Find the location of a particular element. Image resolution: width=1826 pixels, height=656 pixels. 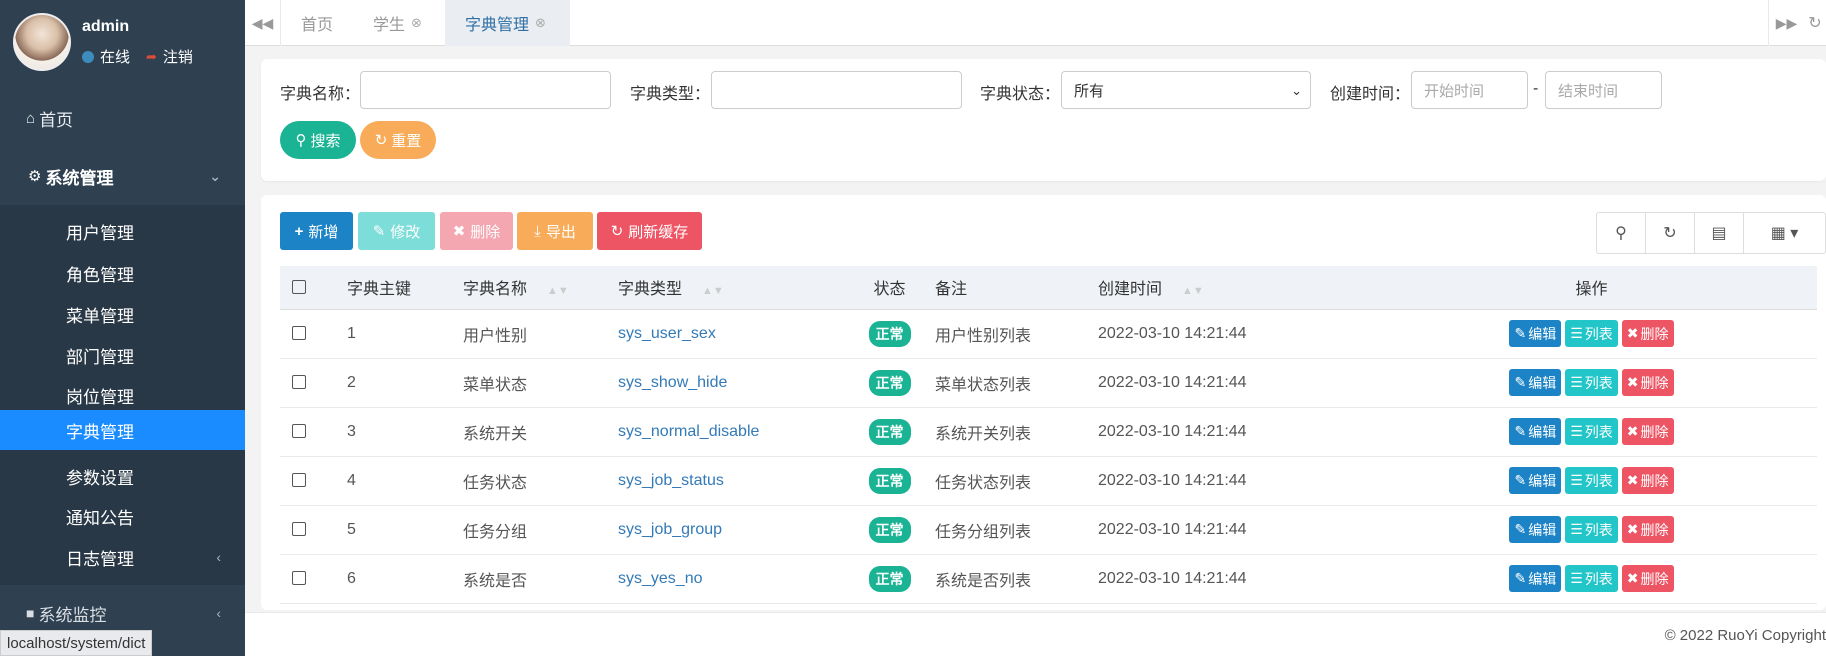

nav-monitor-label: 系统监控 is located at coordinates (72, 615).